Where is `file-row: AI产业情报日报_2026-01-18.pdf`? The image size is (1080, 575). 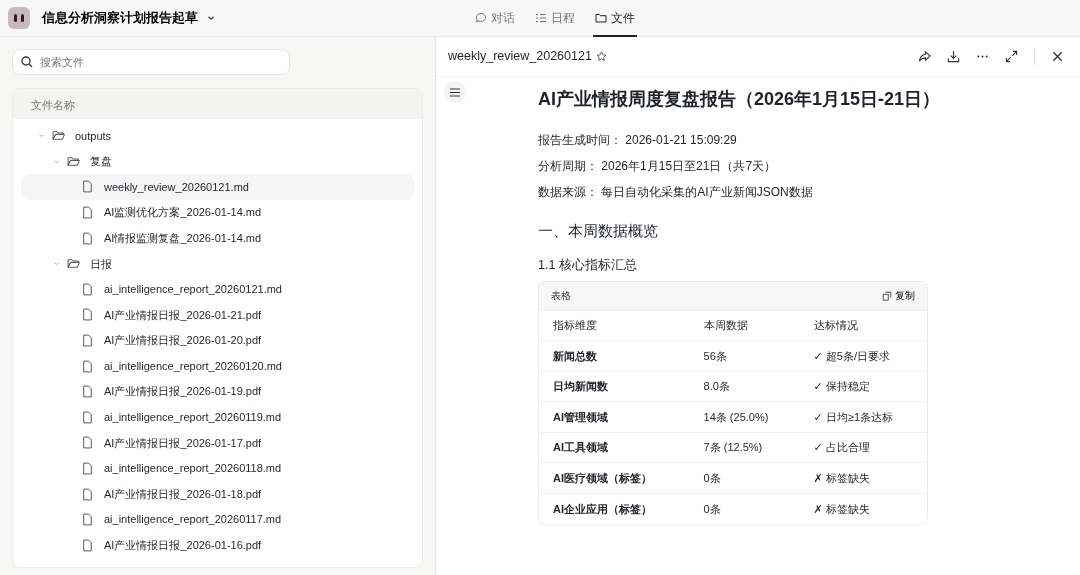 file-row: AI产业情报日报_2026-01-18.pdf is located at coordinates (217, 494).